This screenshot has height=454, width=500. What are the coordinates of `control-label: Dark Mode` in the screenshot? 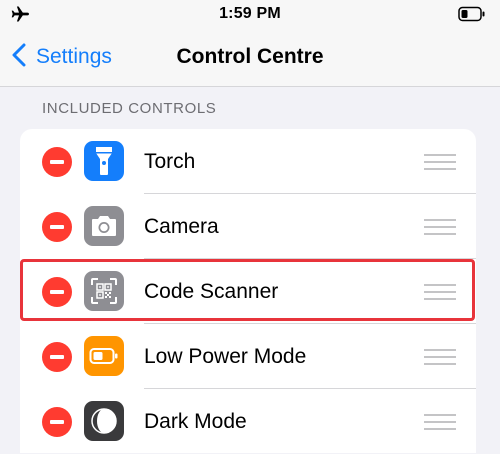 It's located at (195, 421).